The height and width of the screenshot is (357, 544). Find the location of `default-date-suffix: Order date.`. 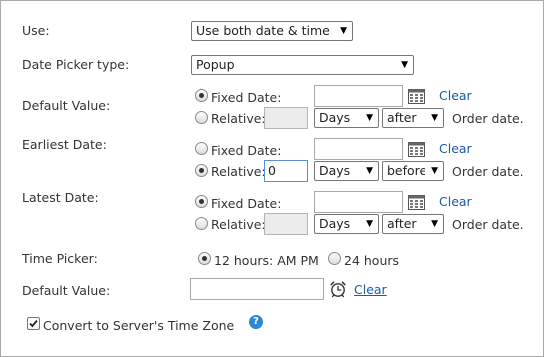

default-date-suffix: Order date. is located at coordinates (488, 118).